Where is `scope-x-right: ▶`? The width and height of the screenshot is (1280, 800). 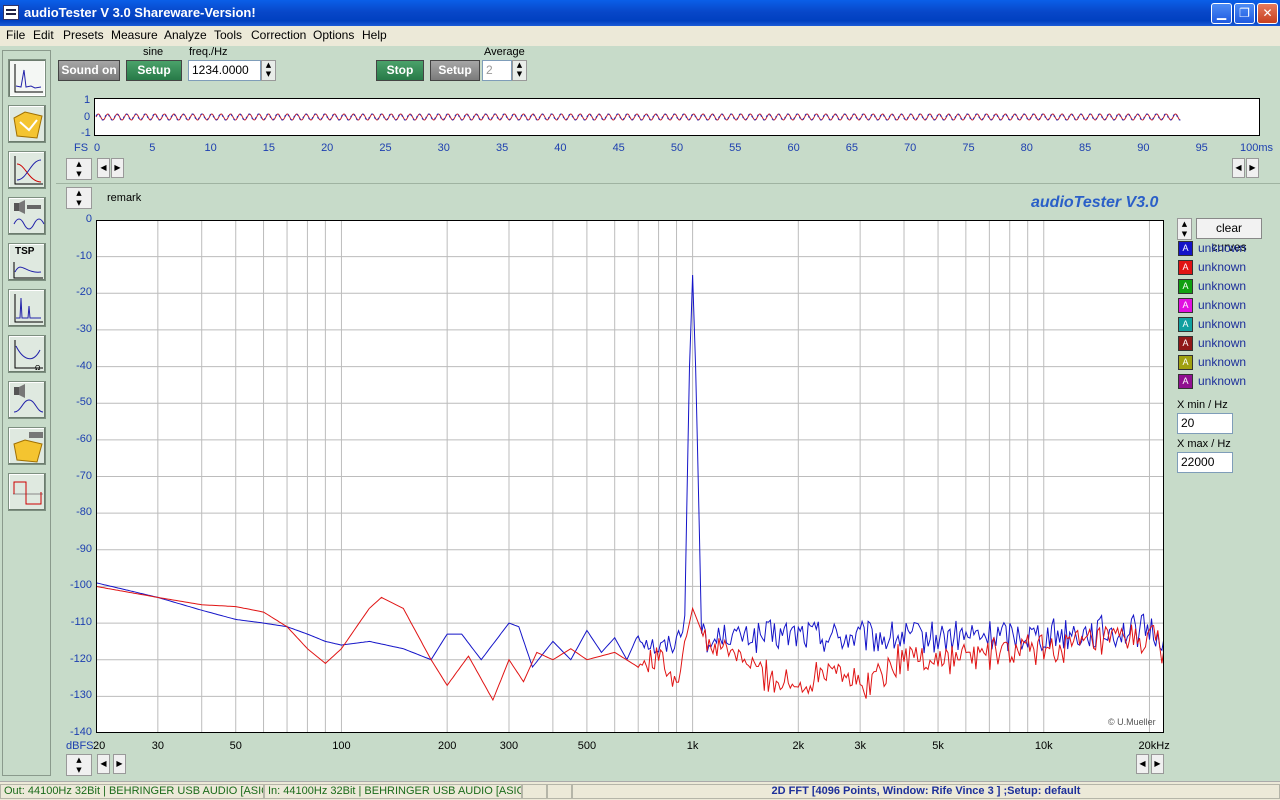 scope-x-right: ▶ is located at coordinates (1252, 168).